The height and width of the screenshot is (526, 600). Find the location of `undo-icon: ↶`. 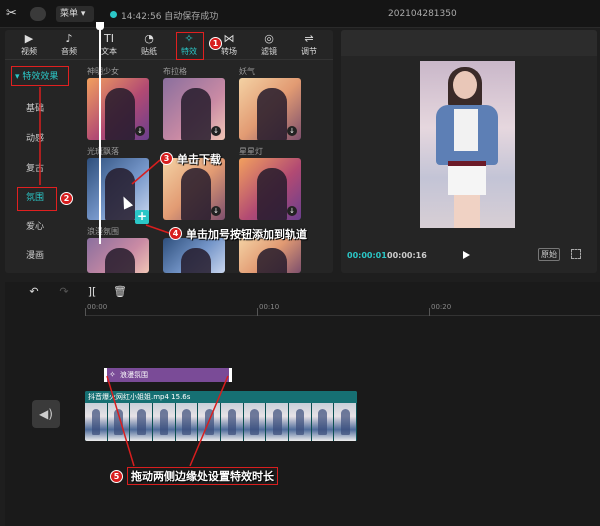

undo-icon: ↶ is located at coordinates (34, 292).